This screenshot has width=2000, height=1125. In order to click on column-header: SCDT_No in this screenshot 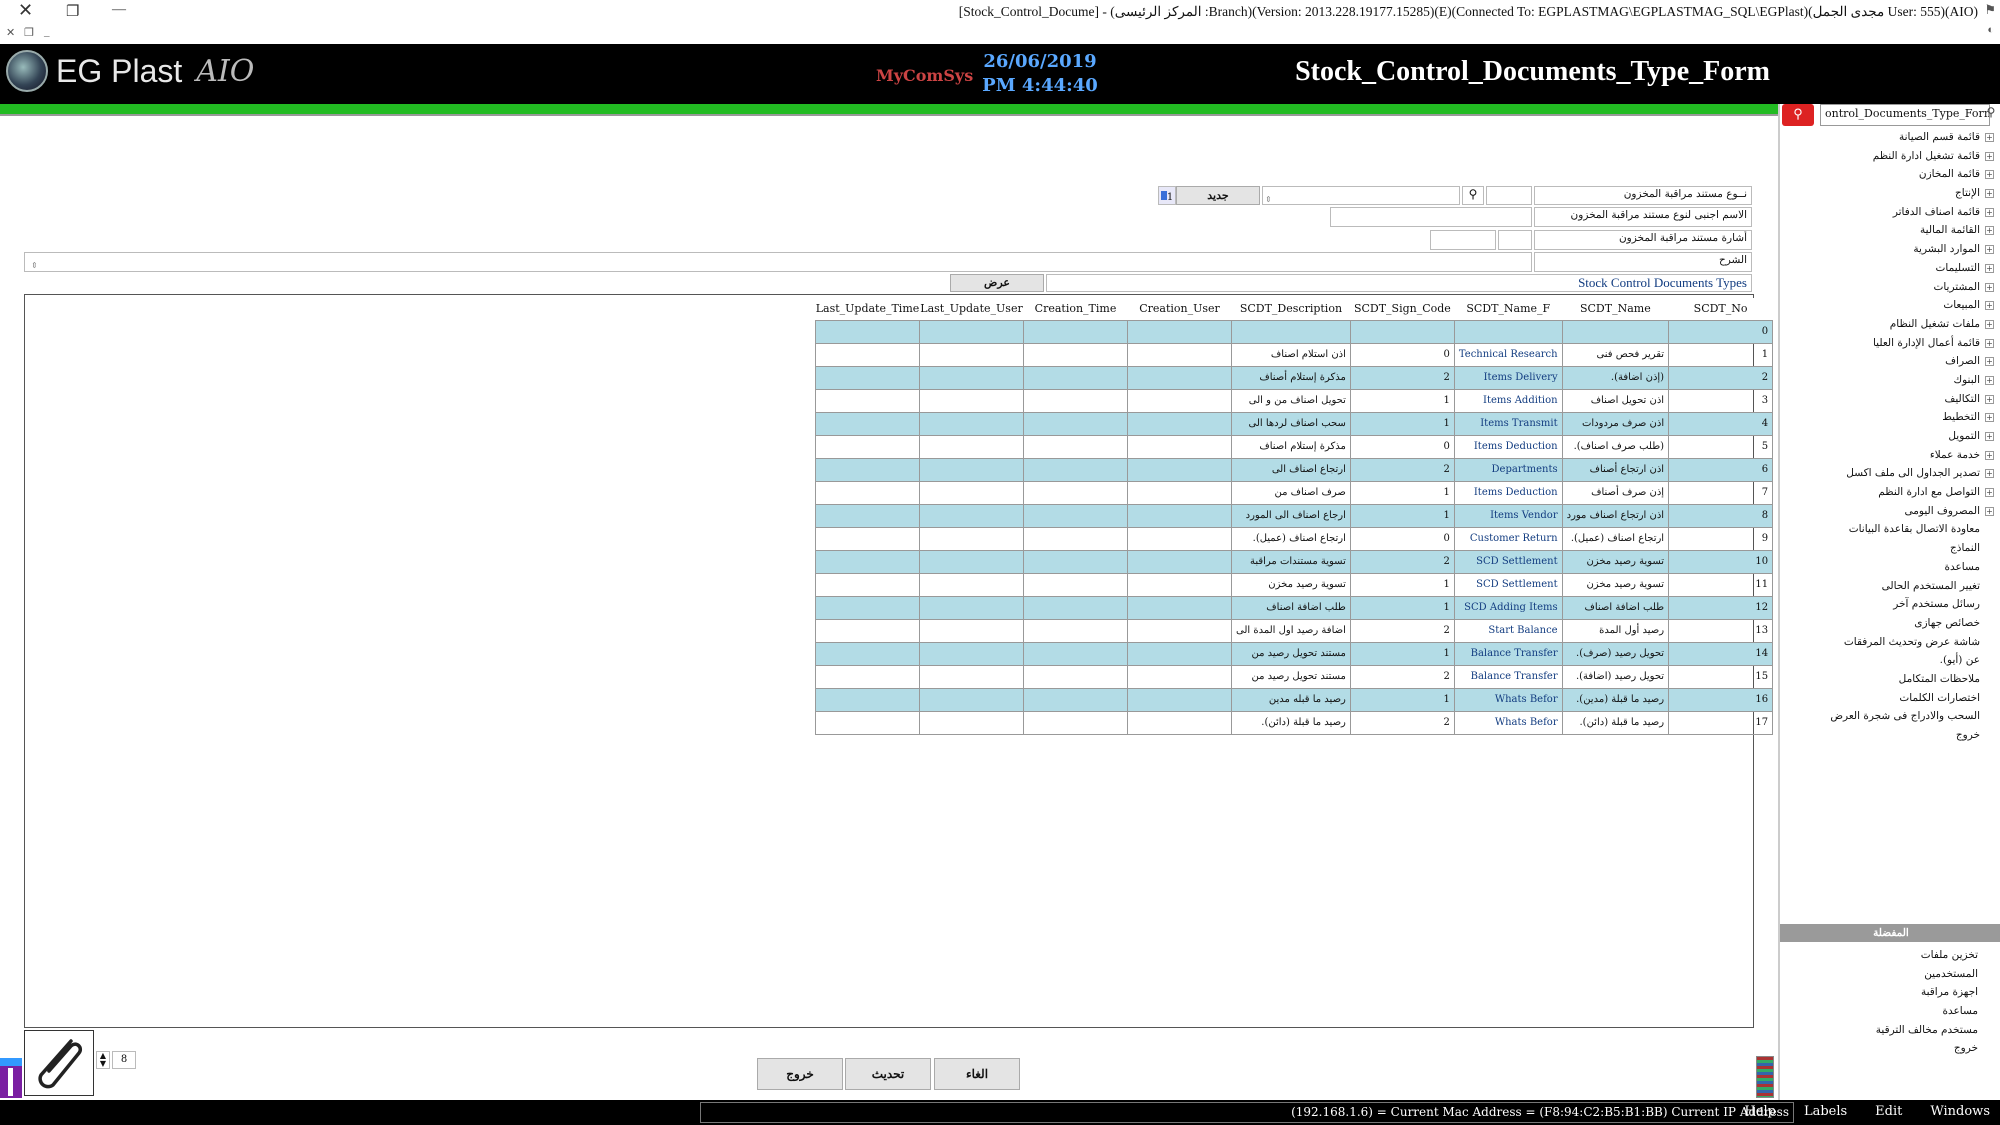, I will do `click(1720, 309)`.